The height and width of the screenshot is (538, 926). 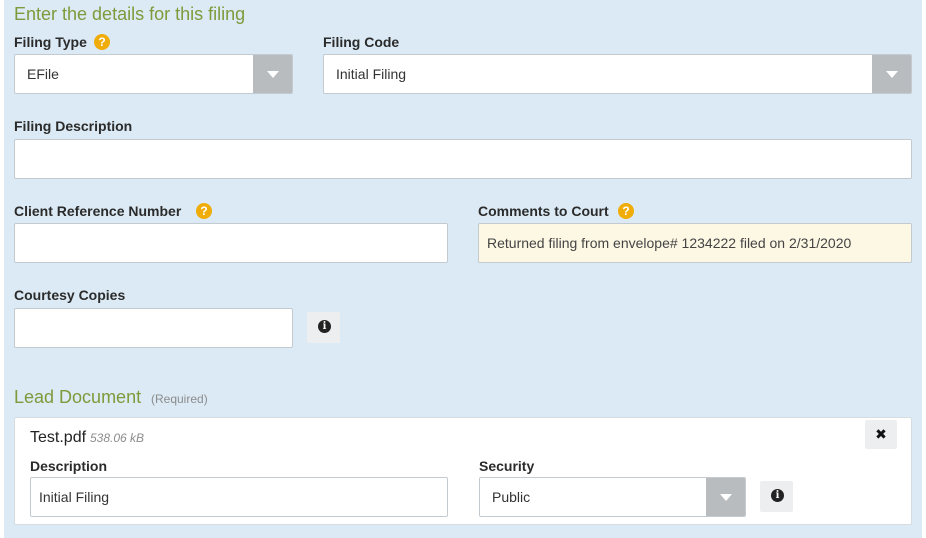 What do you see at coordinates (371, 74) in the screenshot?
I see `filing-code-value: Initial Filing` at bounding box center [371, 74].